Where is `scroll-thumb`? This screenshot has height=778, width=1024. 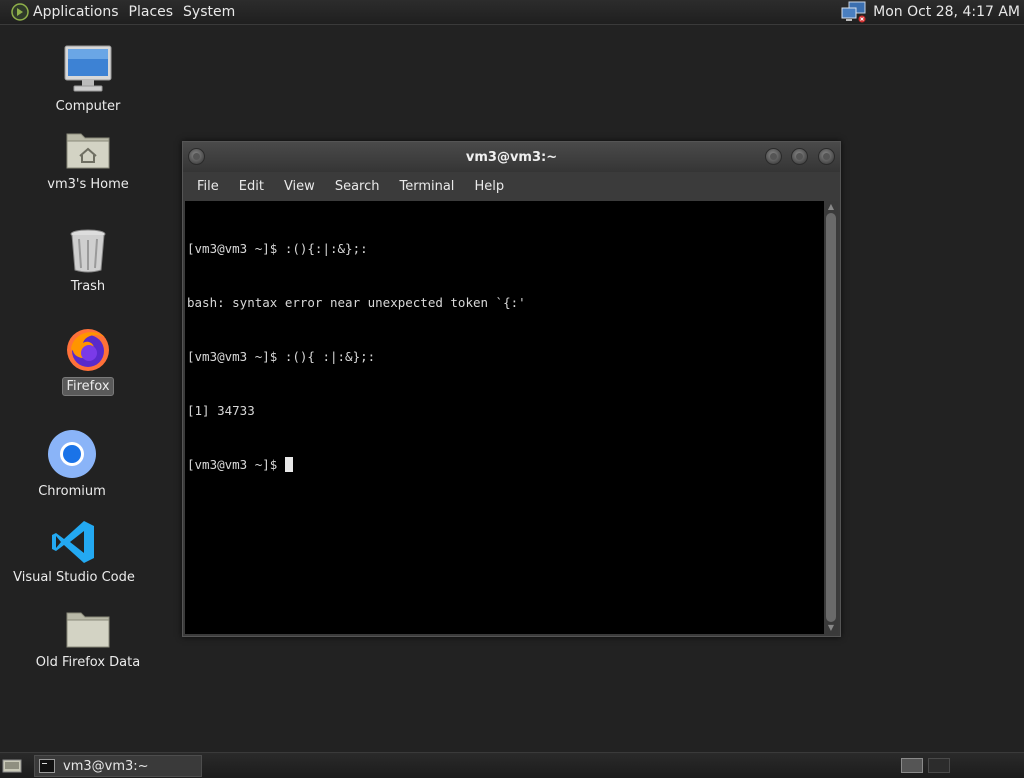 scroll-thumb is located at coordinates (831, 417).